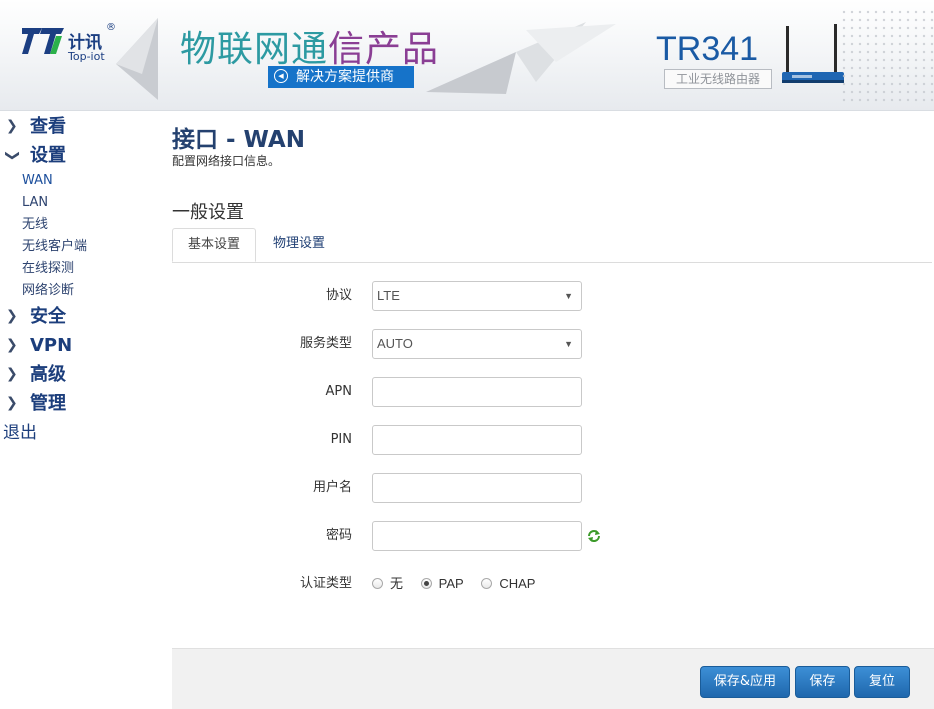 Image resolution: width=934 pixels, height=709 pixels. What do you see at coordinates (338, 295) in the screenshot?
I see `protocol-label: 协议` at bounding box center [338, 295].